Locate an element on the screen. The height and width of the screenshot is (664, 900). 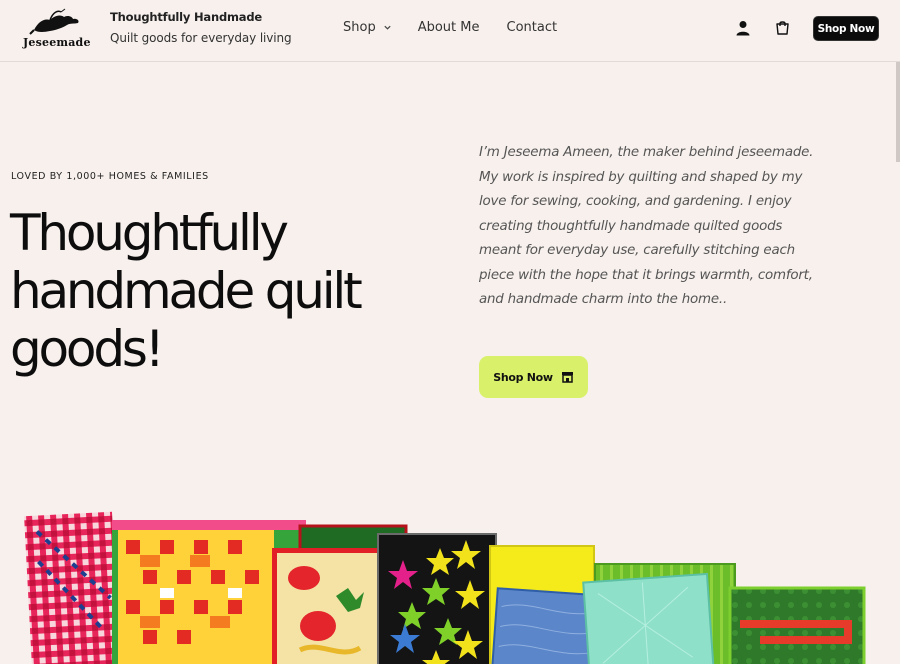
brand-logo: Jeseemade is located at coordinates (55, 29).